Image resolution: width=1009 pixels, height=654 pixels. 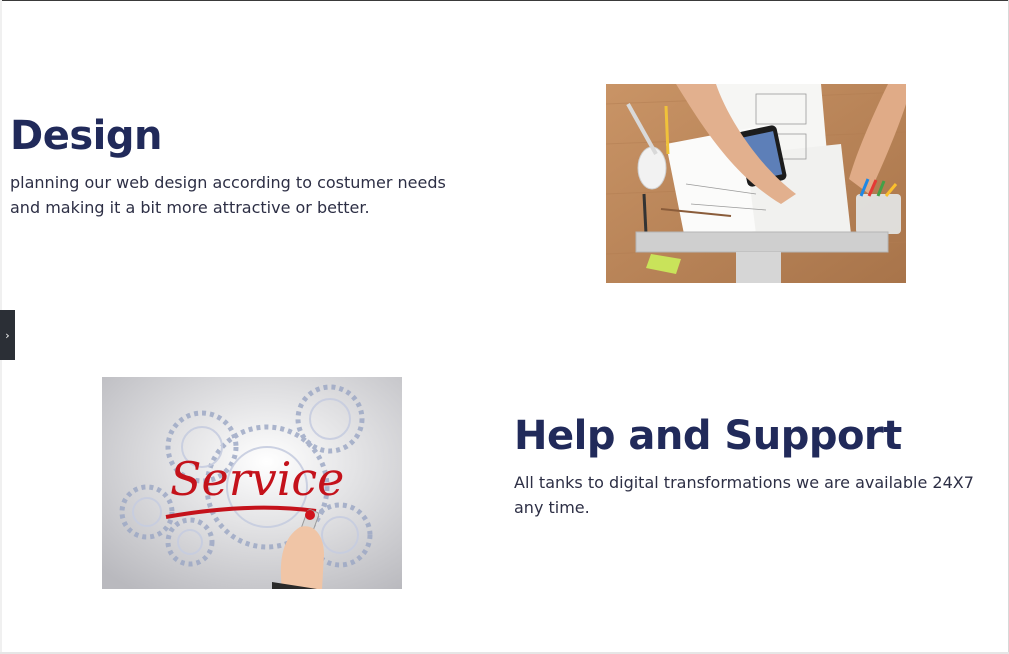 I want to click on next-section-heading-clipped, so click(x=505, y=647).